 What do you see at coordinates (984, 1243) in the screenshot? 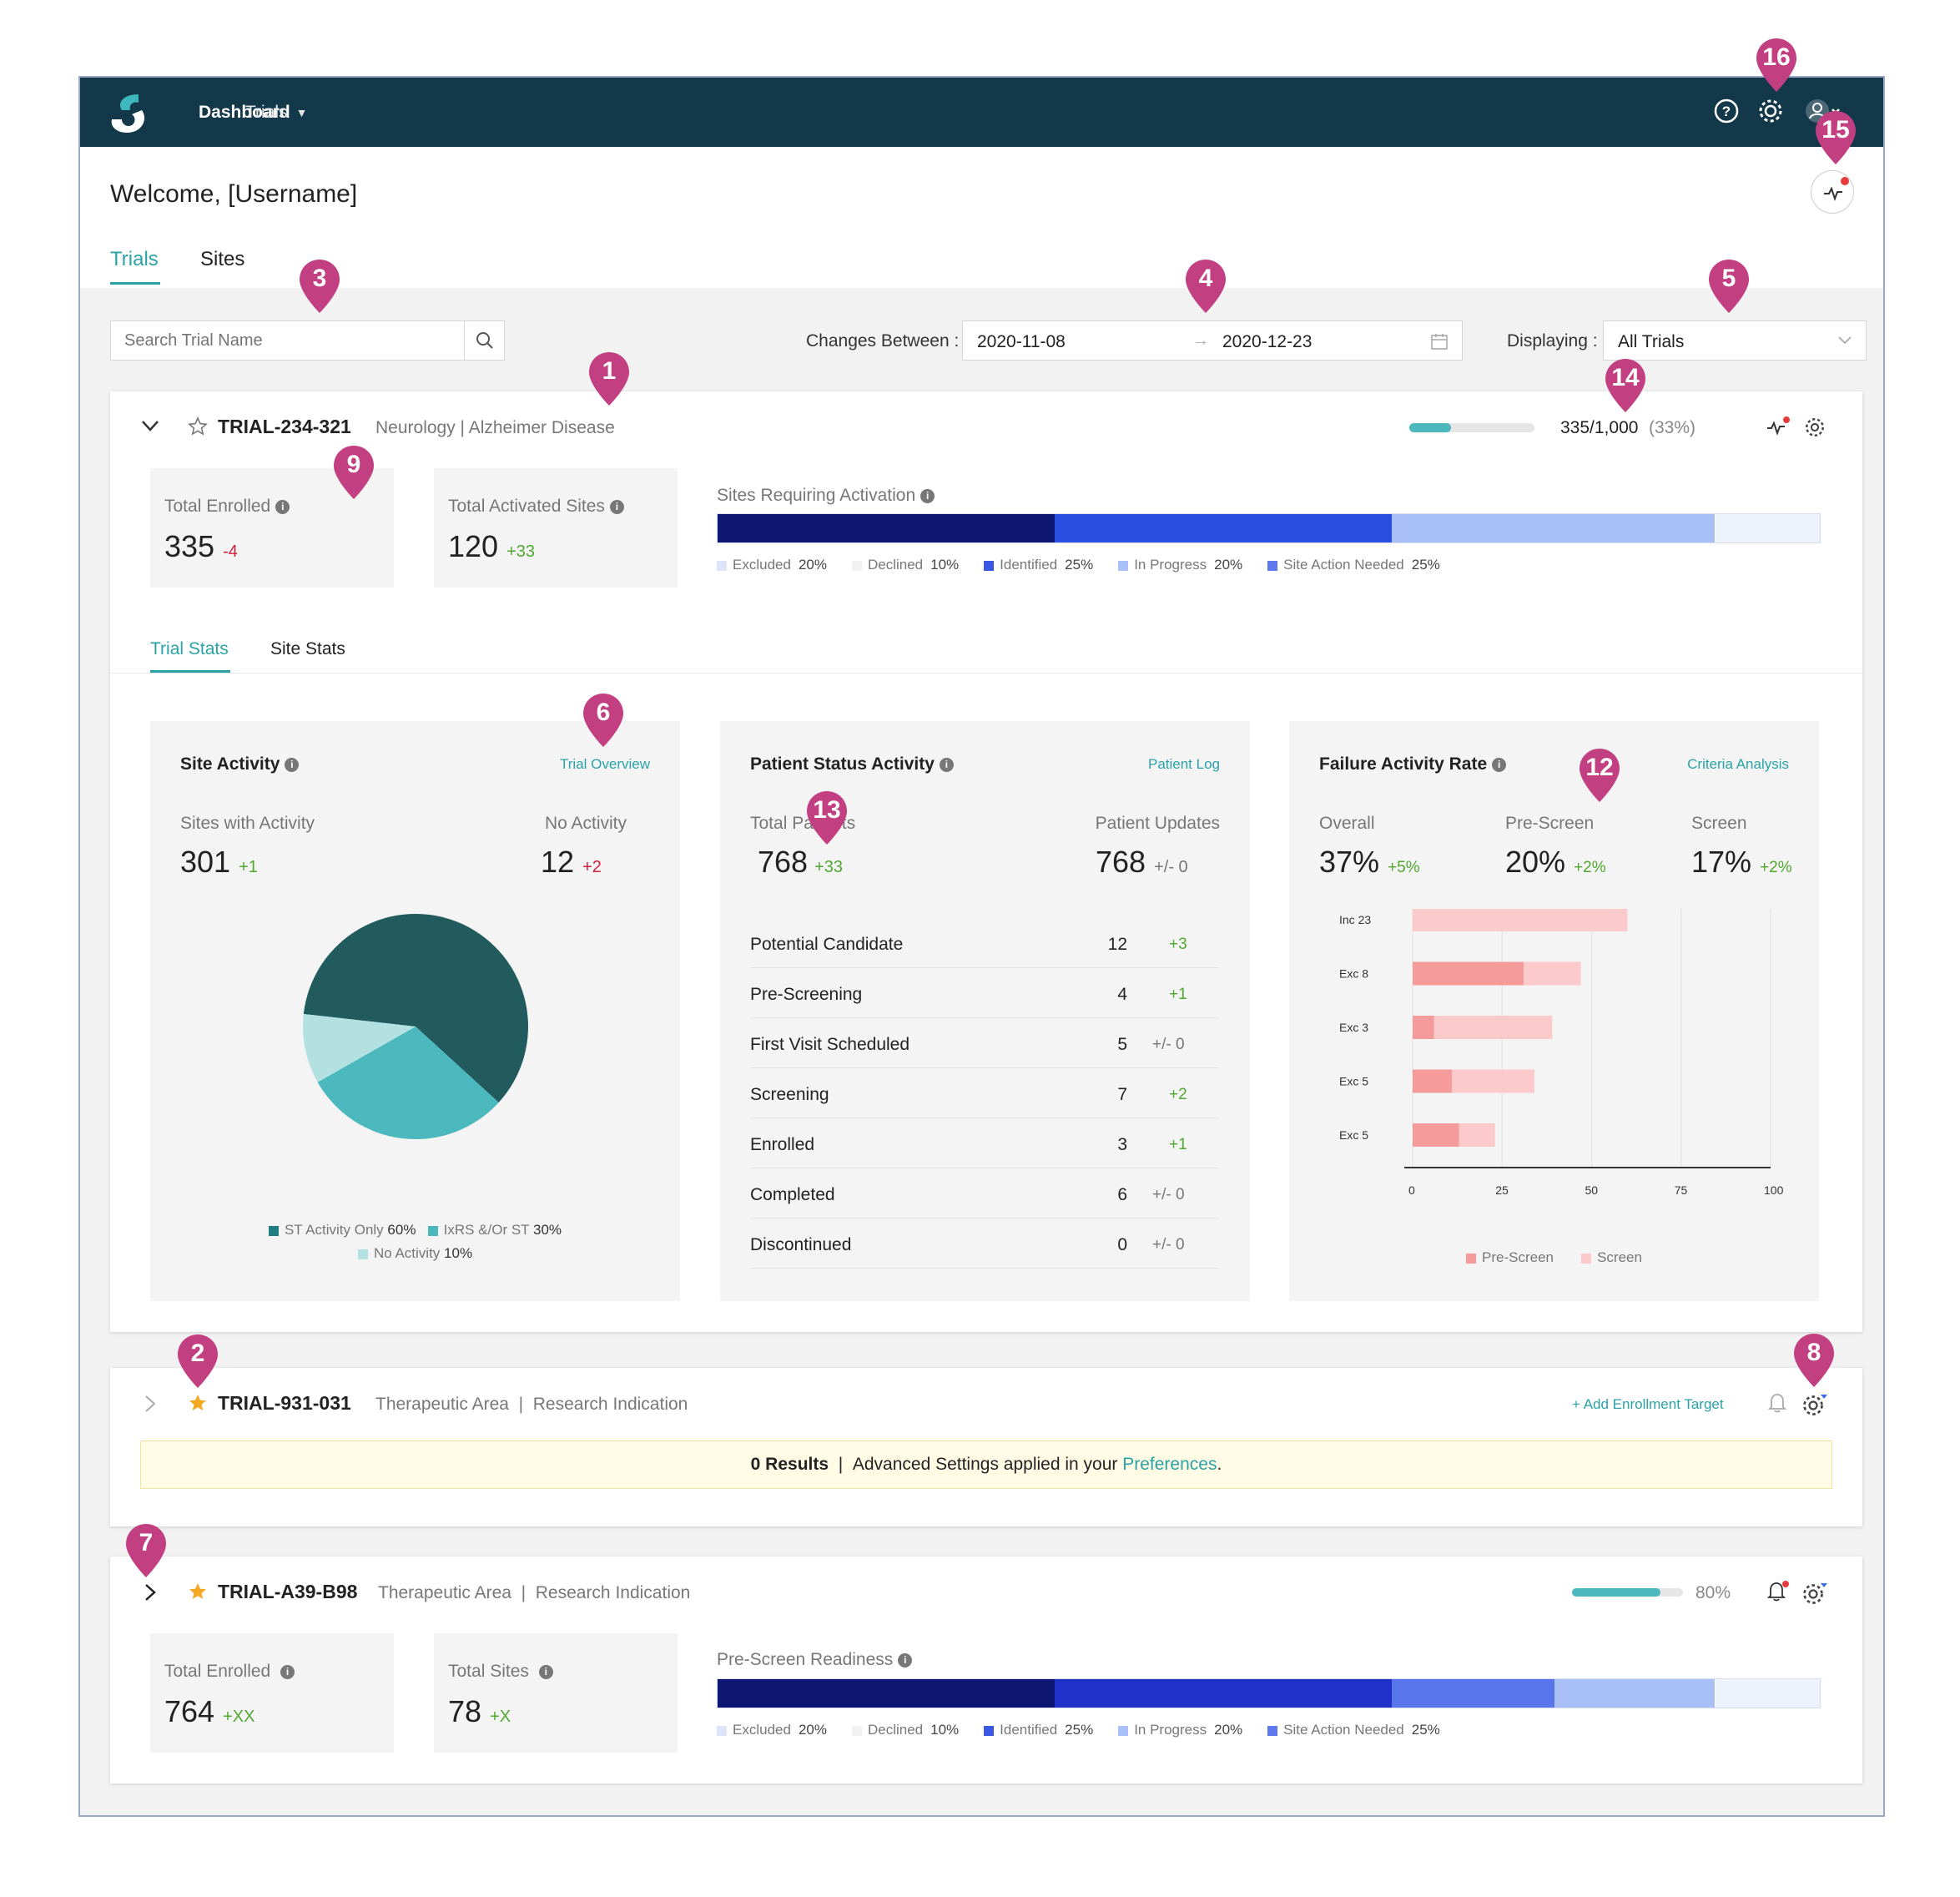
I see `patient-status-row: Discontinued 0 +/- 0` at bounding box center [984, 1243].